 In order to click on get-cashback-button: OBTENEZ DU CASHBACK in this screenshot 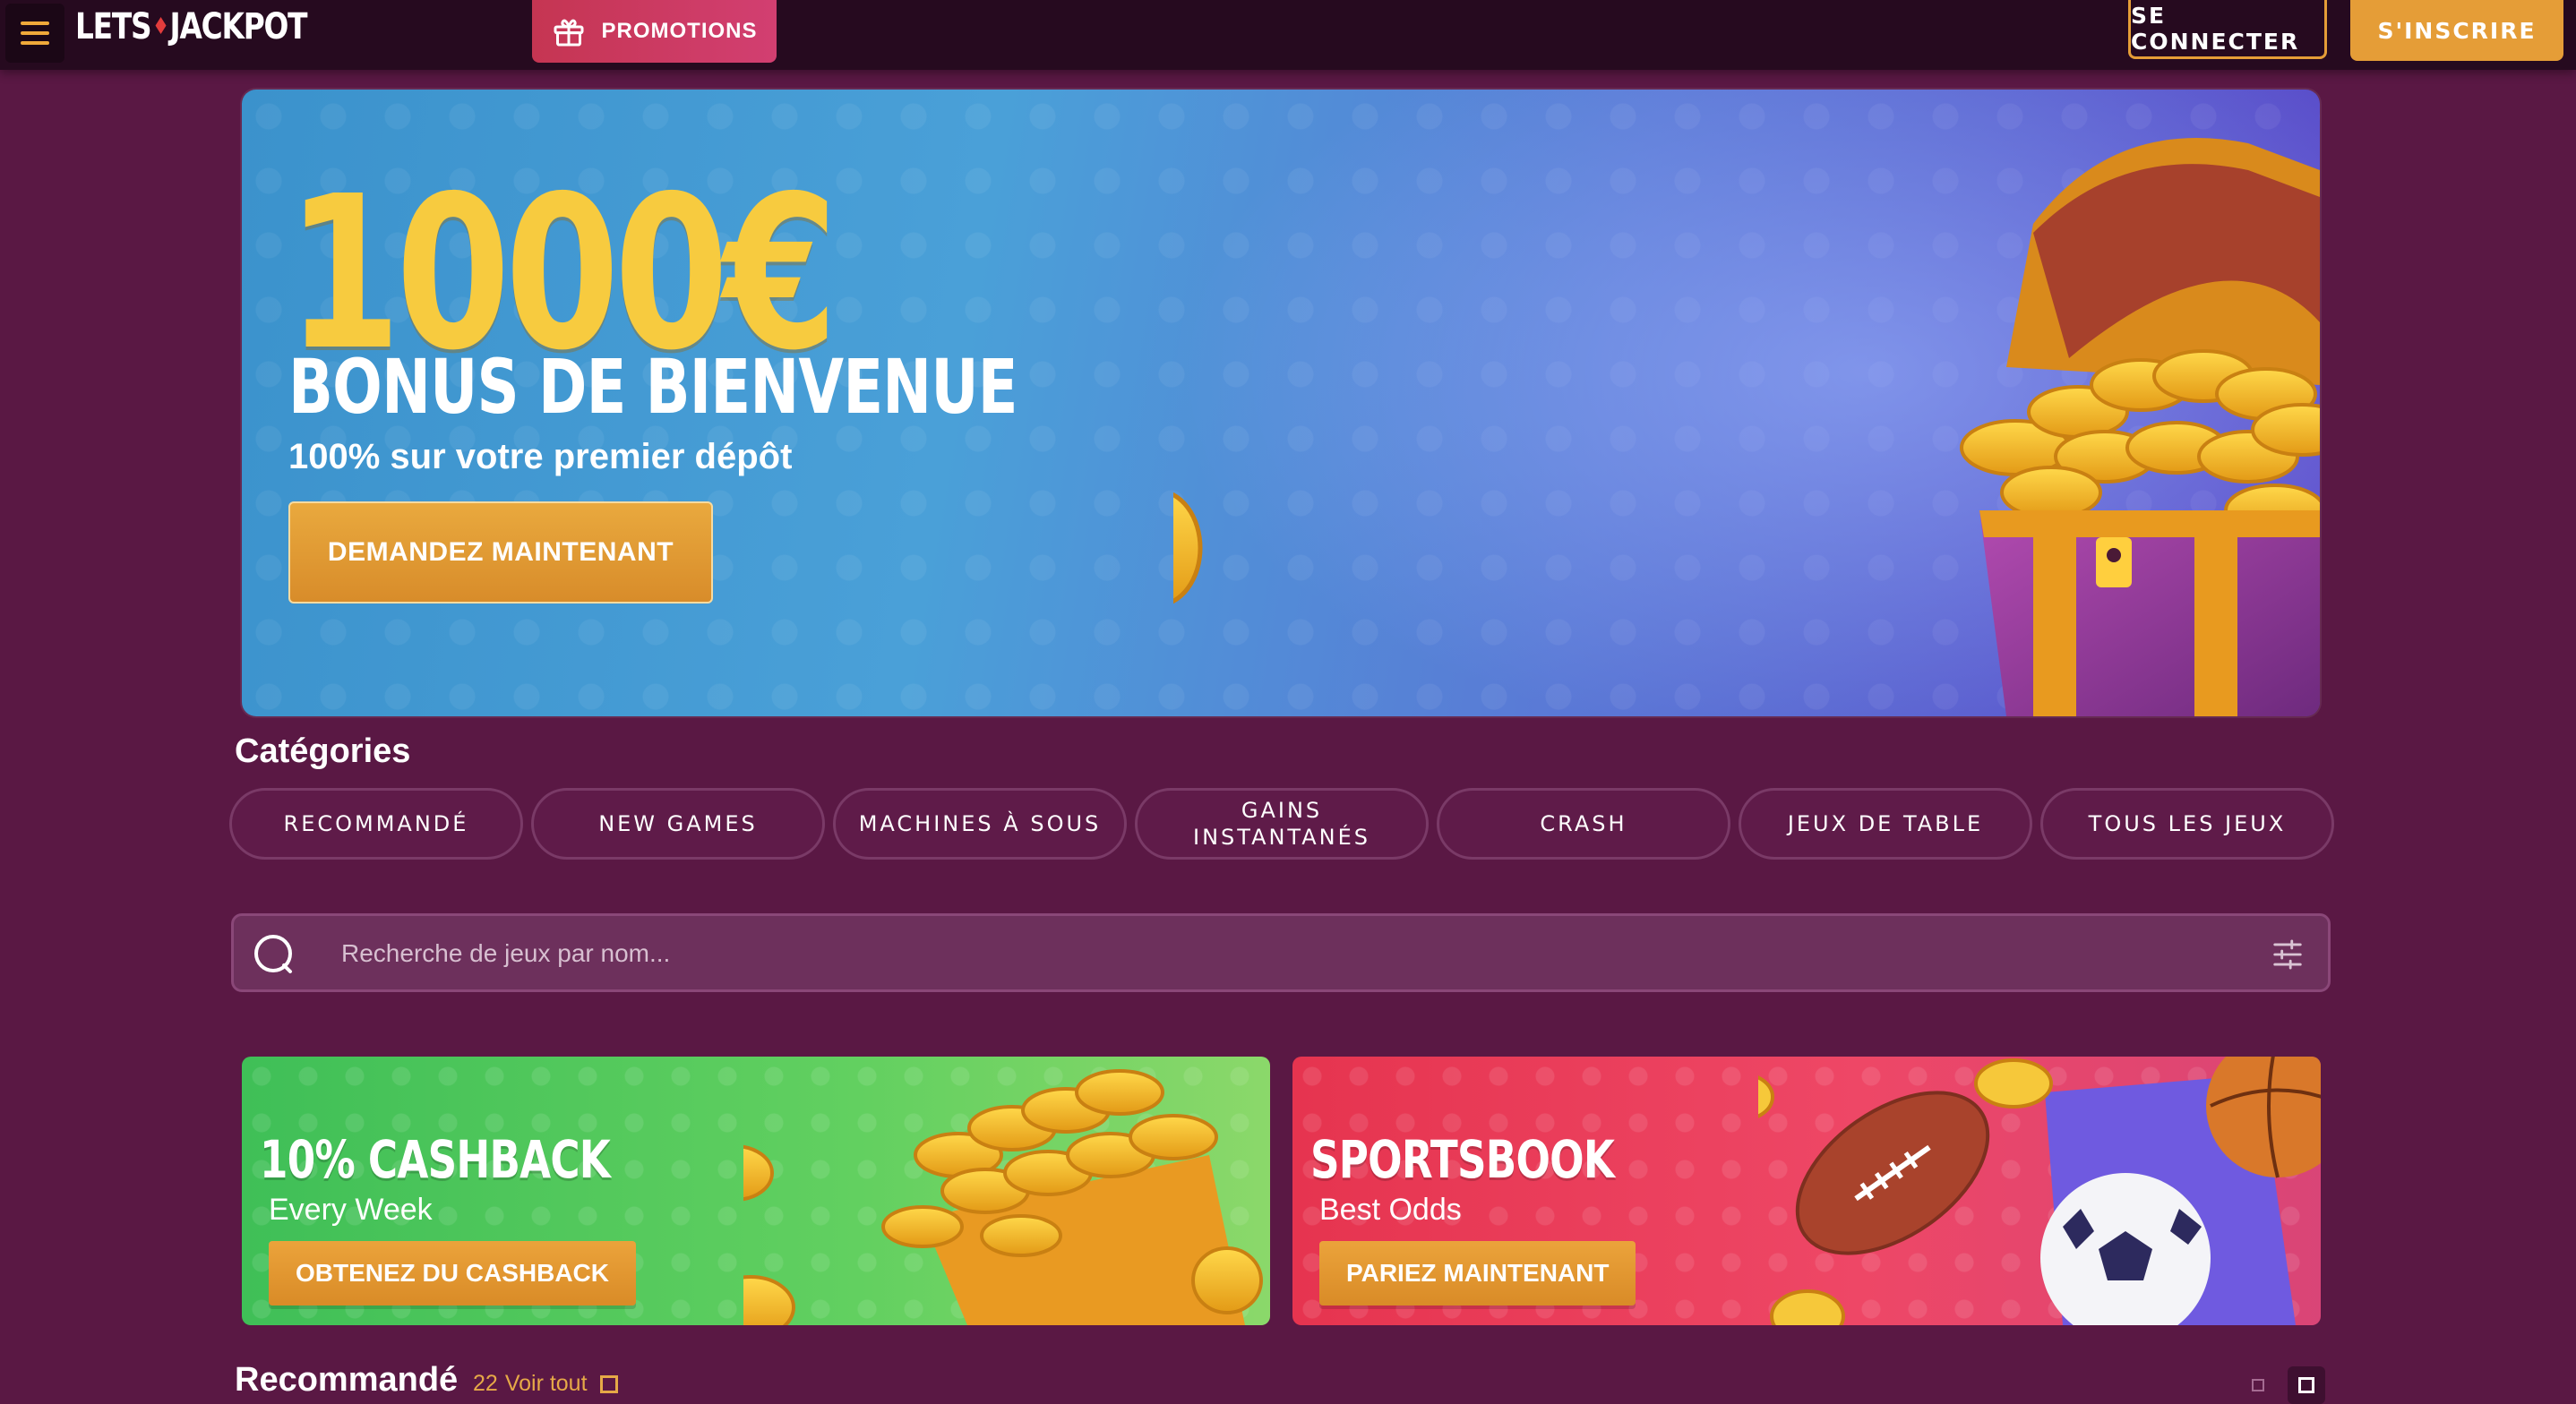, I will do `click(452, 1273)`.